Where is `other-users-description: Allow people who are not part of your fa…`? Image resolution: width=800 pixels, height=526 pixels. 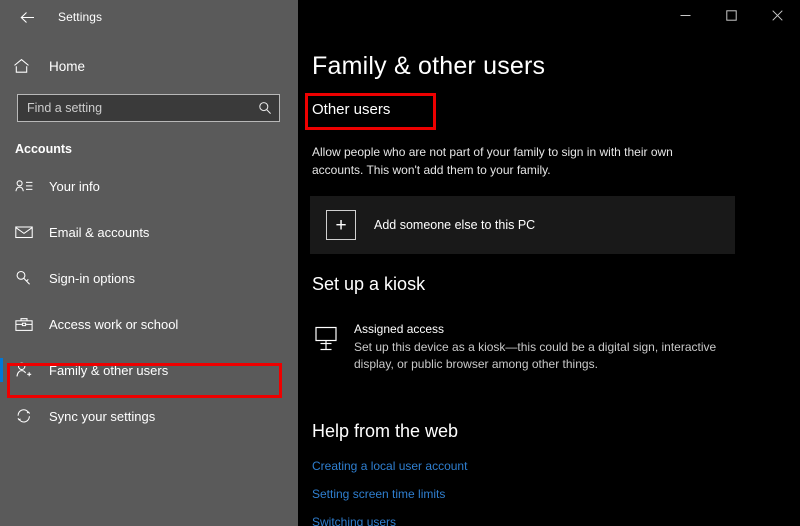
other-users-description: Allow people who are not part of your fa… is located at coordinates (492, 161).